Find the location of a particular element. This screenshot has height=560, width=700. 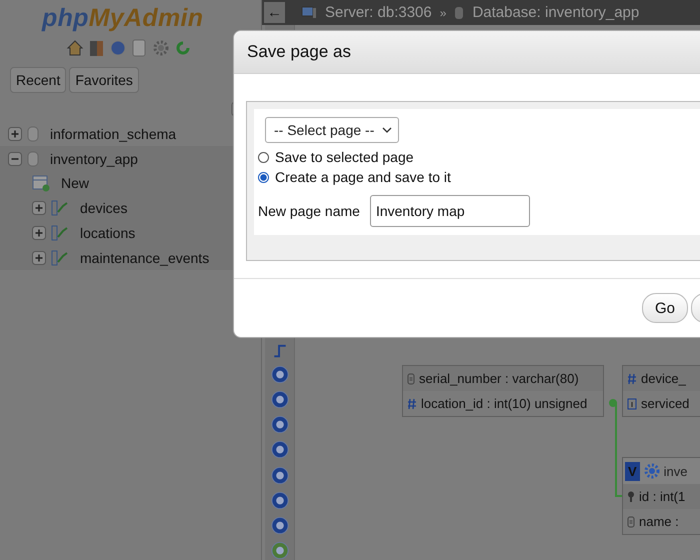

collapse-icon is located at coordinates (15, 159).